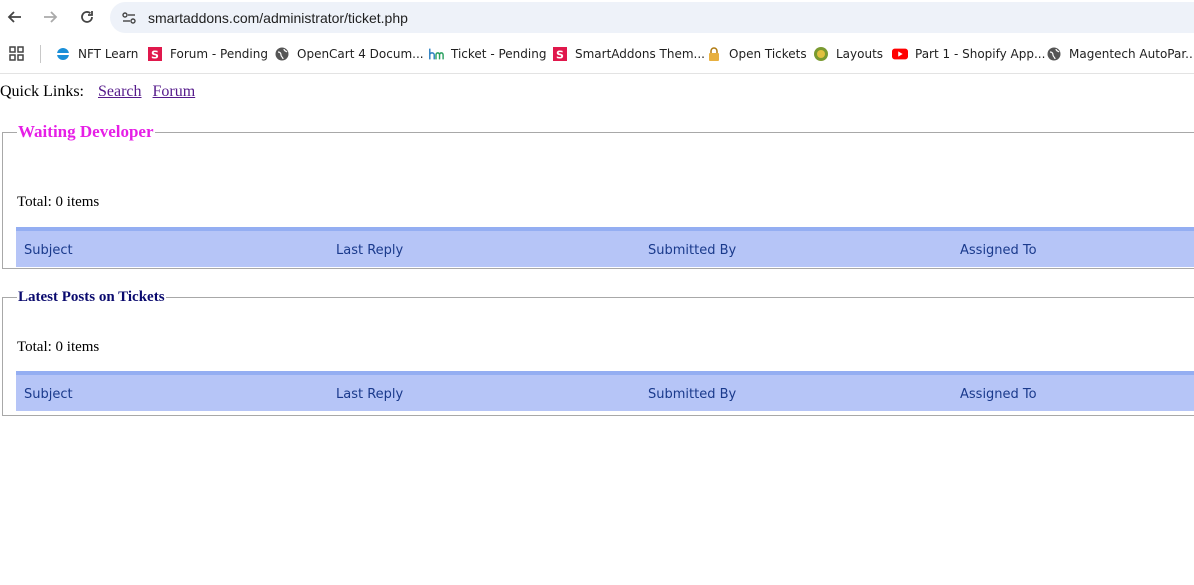 This screenshot has width=1194, height=585. I want to click on back-arrow-icon, so click(14, 17).